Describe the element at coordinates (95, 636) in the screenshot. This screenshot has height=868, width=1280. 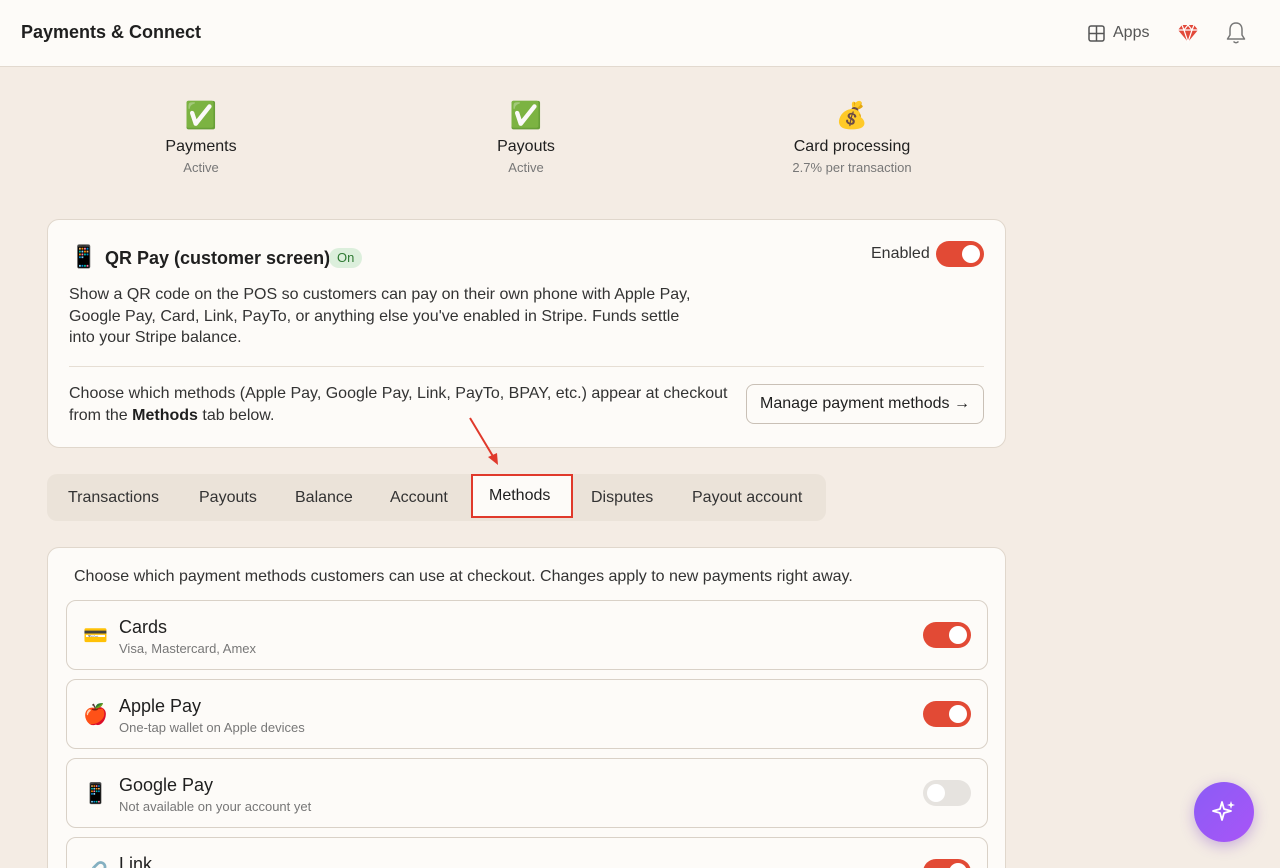
I see `credit-card-icon: 💳` at that location.